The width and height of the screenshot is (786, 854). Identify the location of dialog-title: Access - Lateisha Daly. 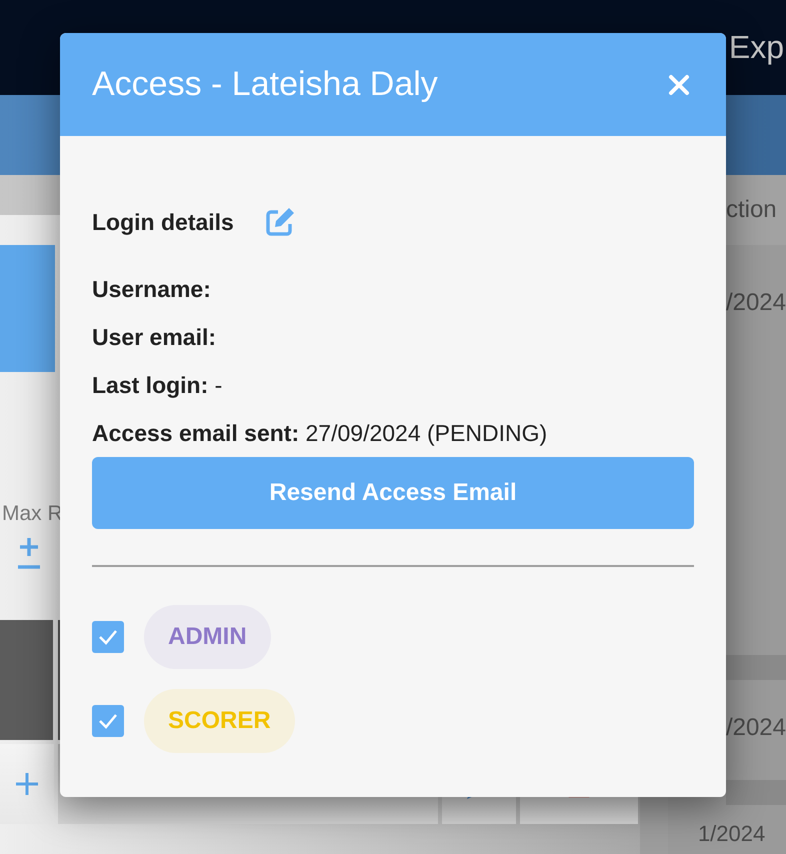
(265, 84).